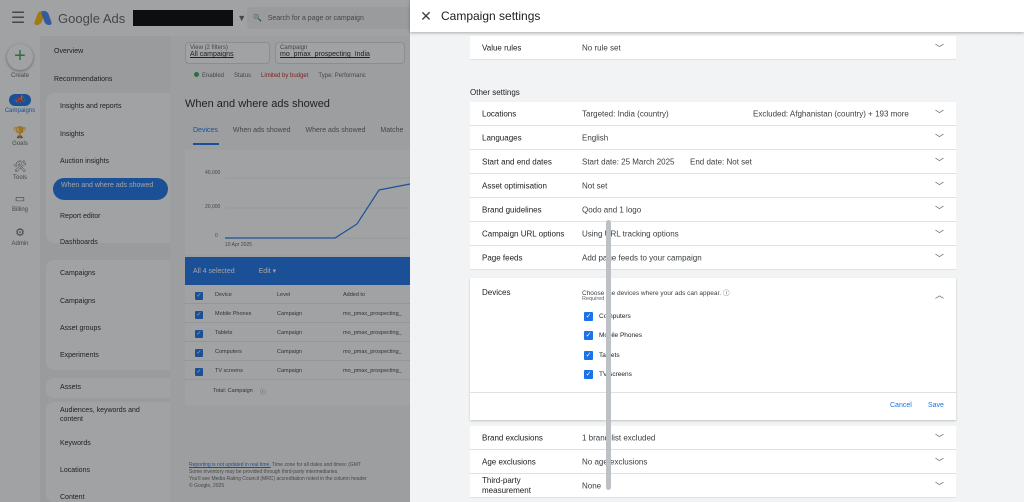 This screenshot has height=502, width=1024. Describe the element at coordinates (713, 48) in the screenshot. I see `setting-value-rules: Value rules No rule set ﹀` at that location.